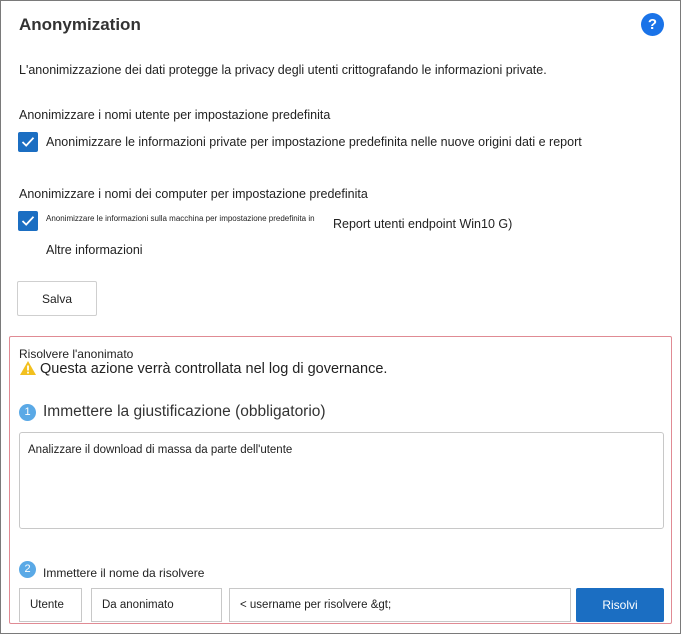 Image resolution: width=681 pixels, height=634 pixels. I want to click on report-name-label: Report utenti endpoint Win10 G), so click(423, 224).